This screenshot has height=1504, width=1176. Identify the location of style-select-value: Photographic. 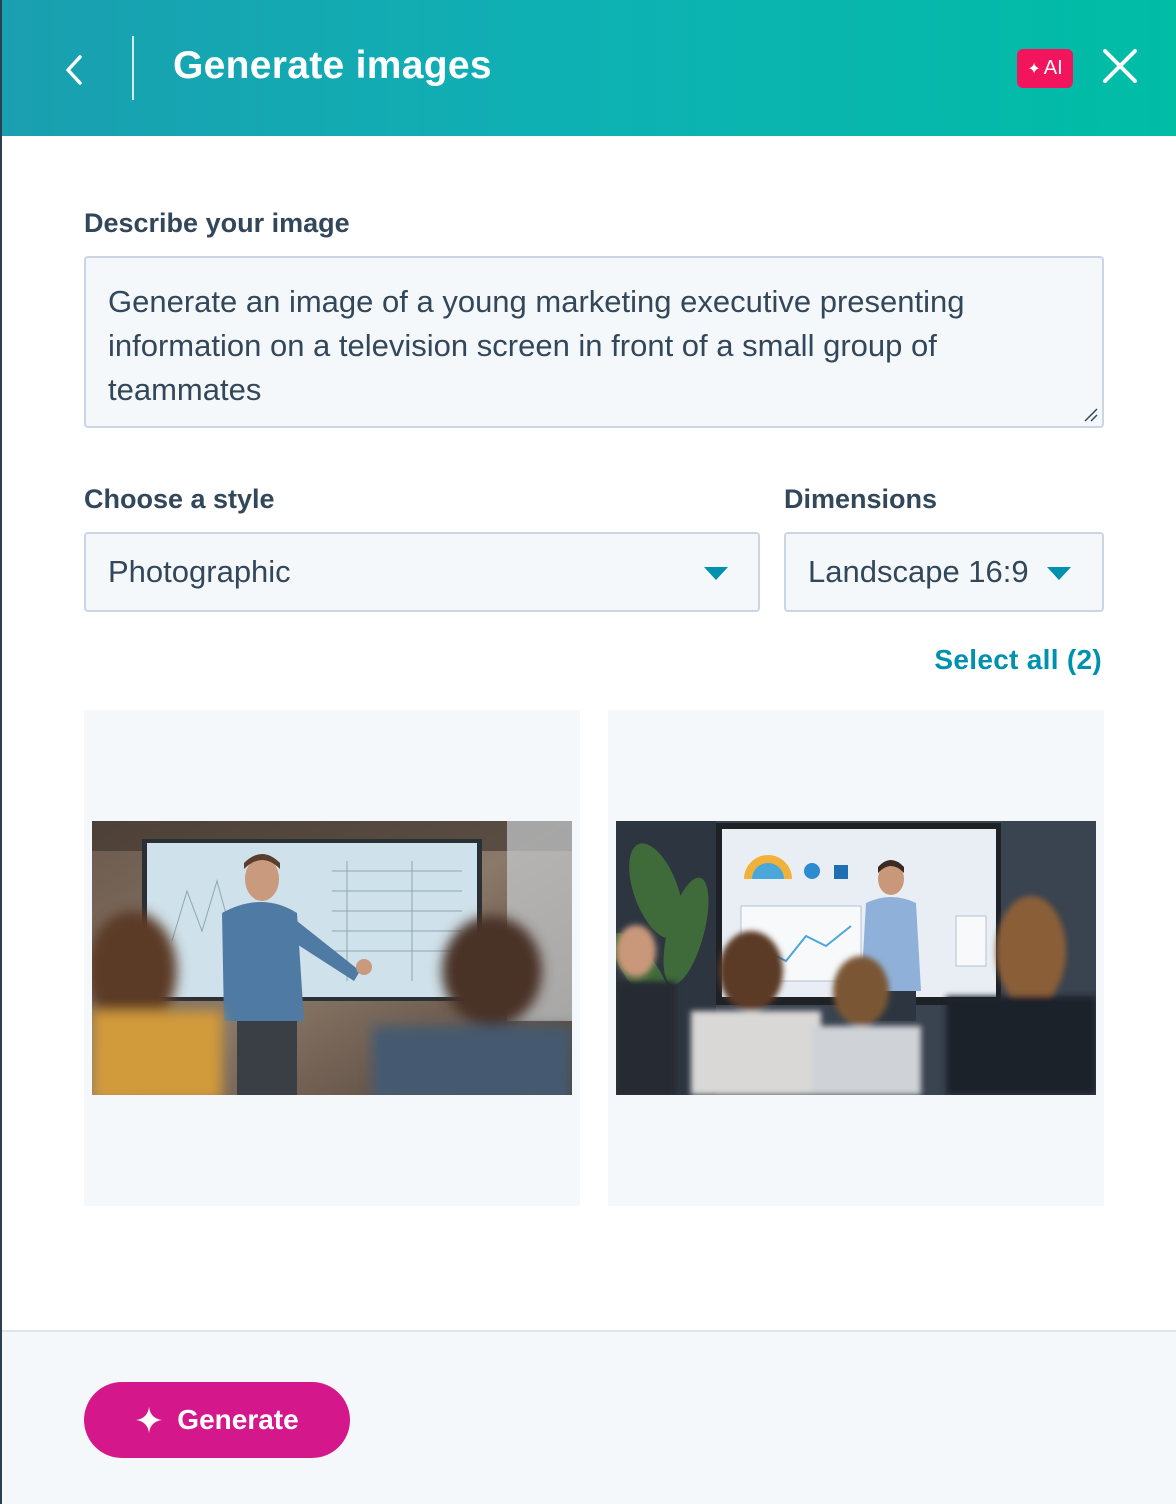
(199, 571).